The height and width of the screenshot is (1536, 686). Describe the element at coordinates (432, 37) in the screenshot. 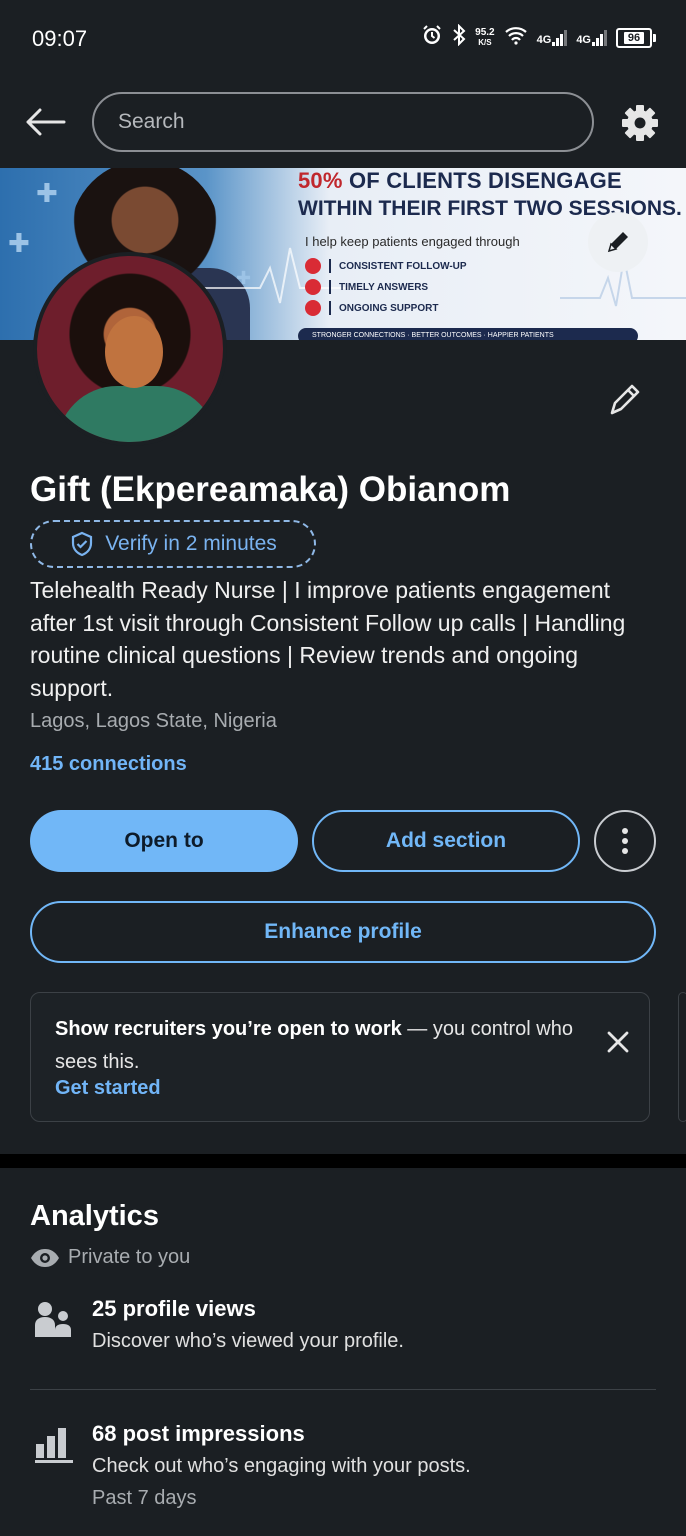

I see `alarm-icon` at that location.